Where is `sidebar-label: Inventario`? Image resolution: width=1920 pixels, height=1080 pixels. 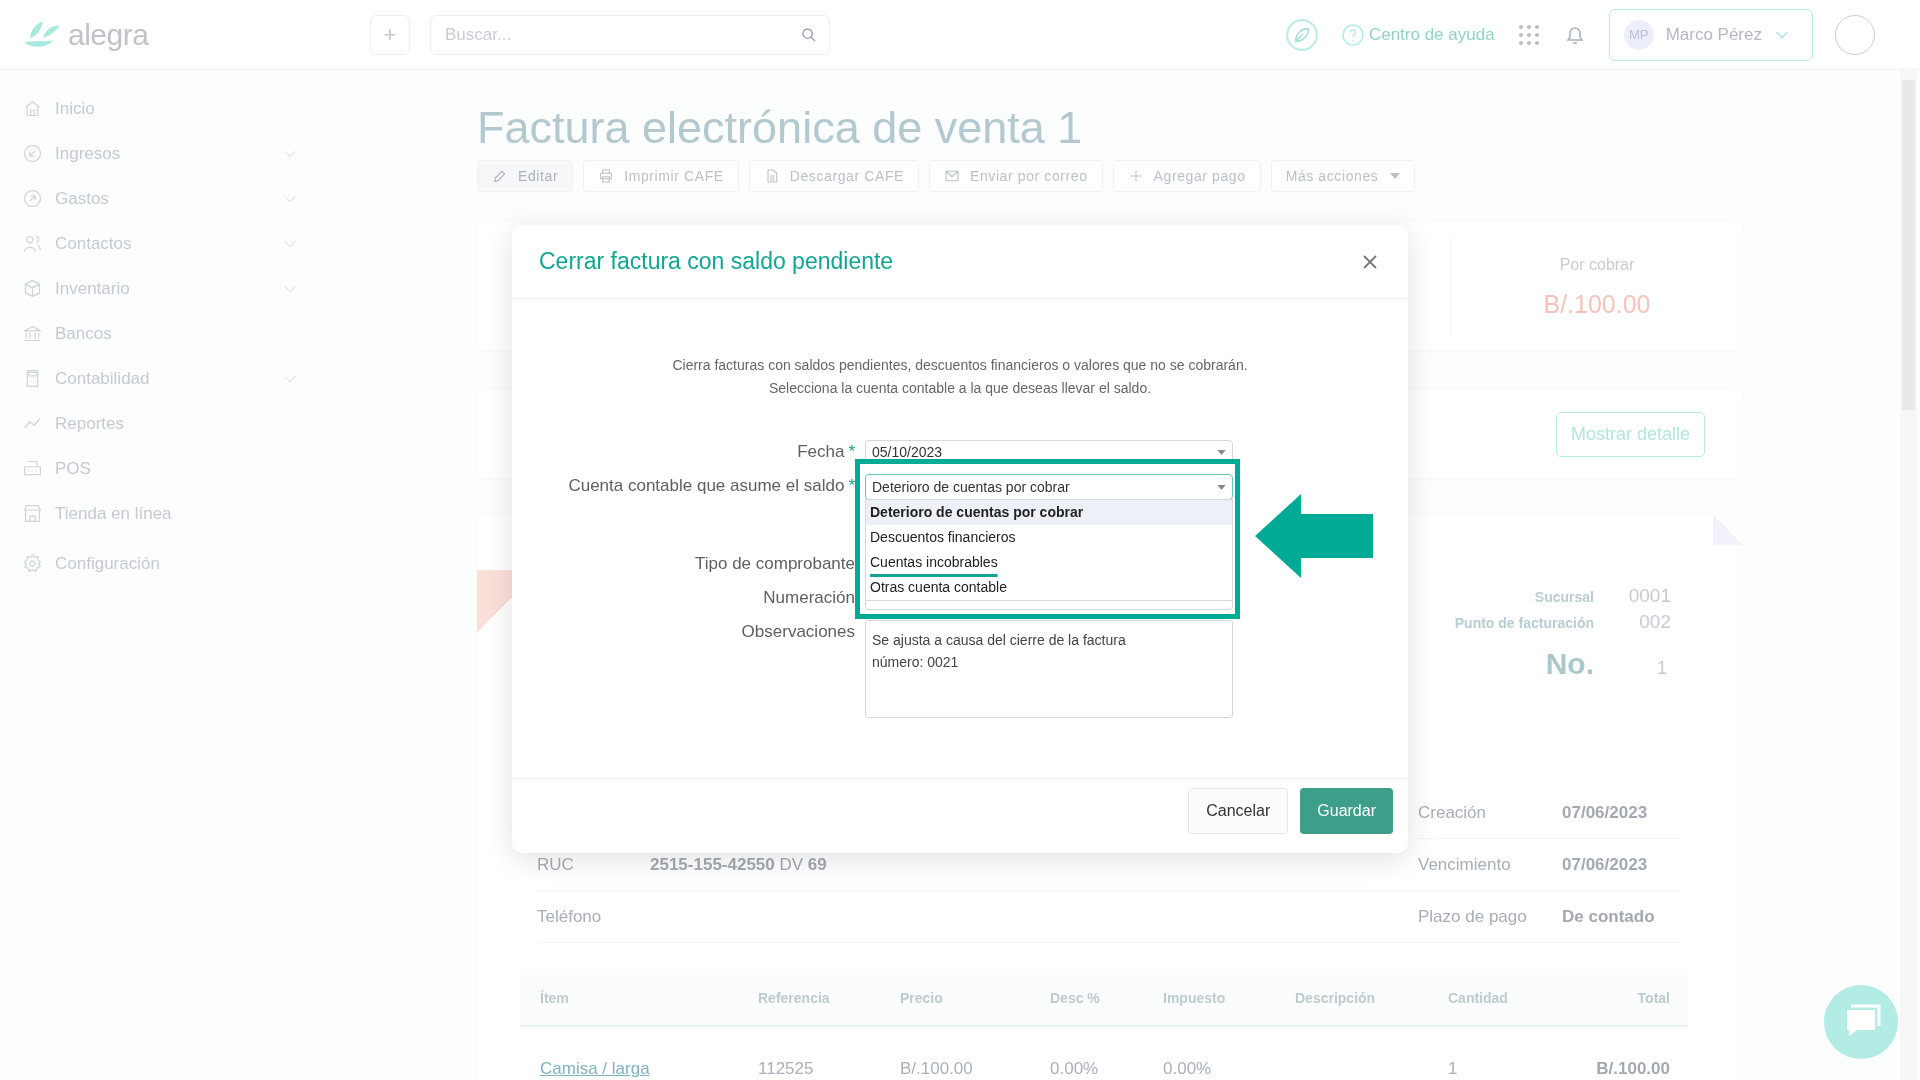 sidebar-label: Inventario is located at coordinates (93, 288).